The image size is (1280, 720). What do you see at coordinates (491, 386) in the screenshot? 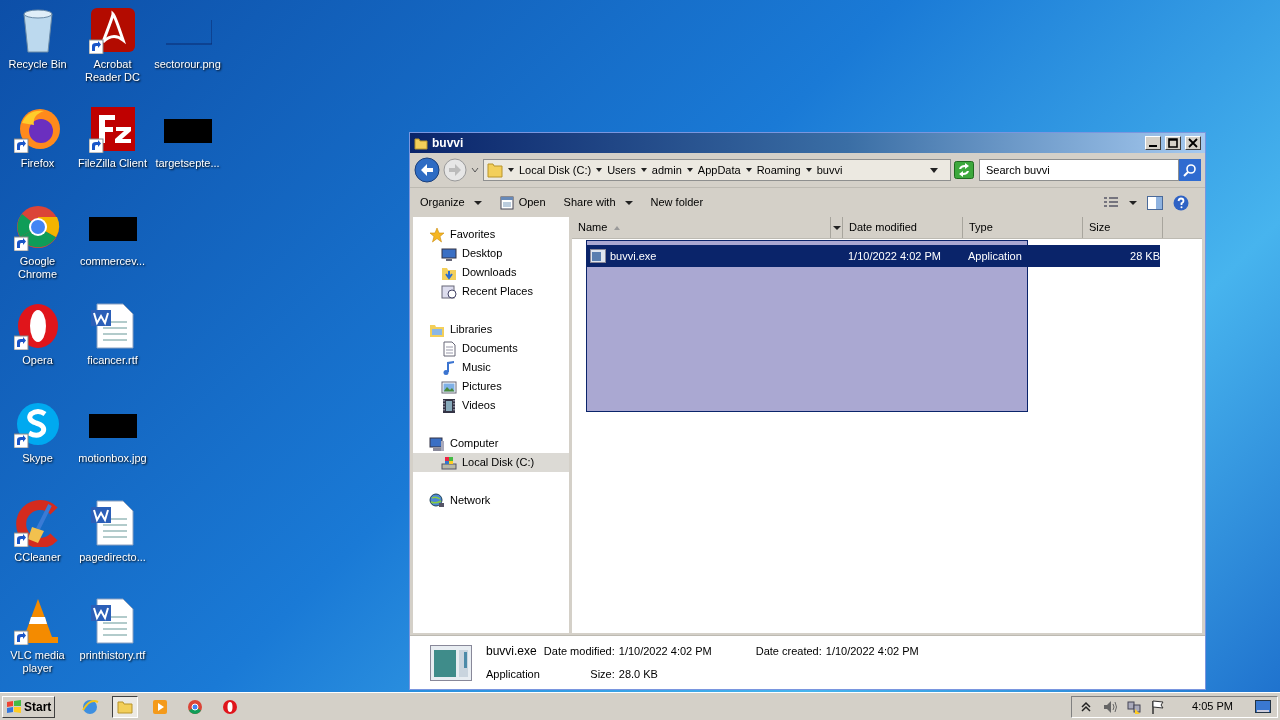
I see `navigation-item: Pictures` at bounding box center [491, 386].